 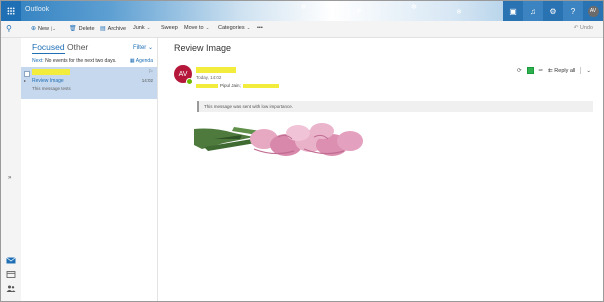 I want to click on archive-button: ▤ Archive, so click(x=113, y=29).